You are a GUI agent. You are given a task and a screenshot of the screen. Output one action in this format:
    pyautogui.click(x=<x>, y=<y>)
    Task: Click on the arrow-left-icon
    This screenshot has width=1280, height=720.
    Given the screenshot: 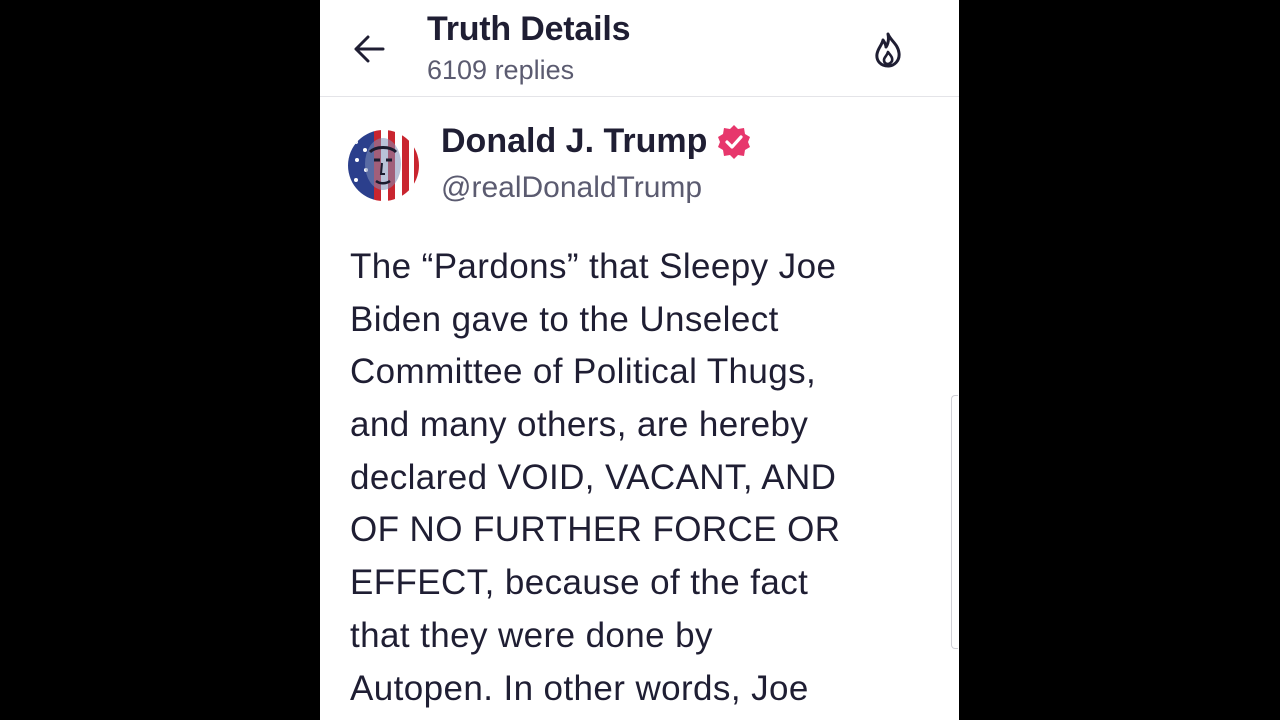 What is the action you would take?
    pyautogui.click(x=369, y=49)
    